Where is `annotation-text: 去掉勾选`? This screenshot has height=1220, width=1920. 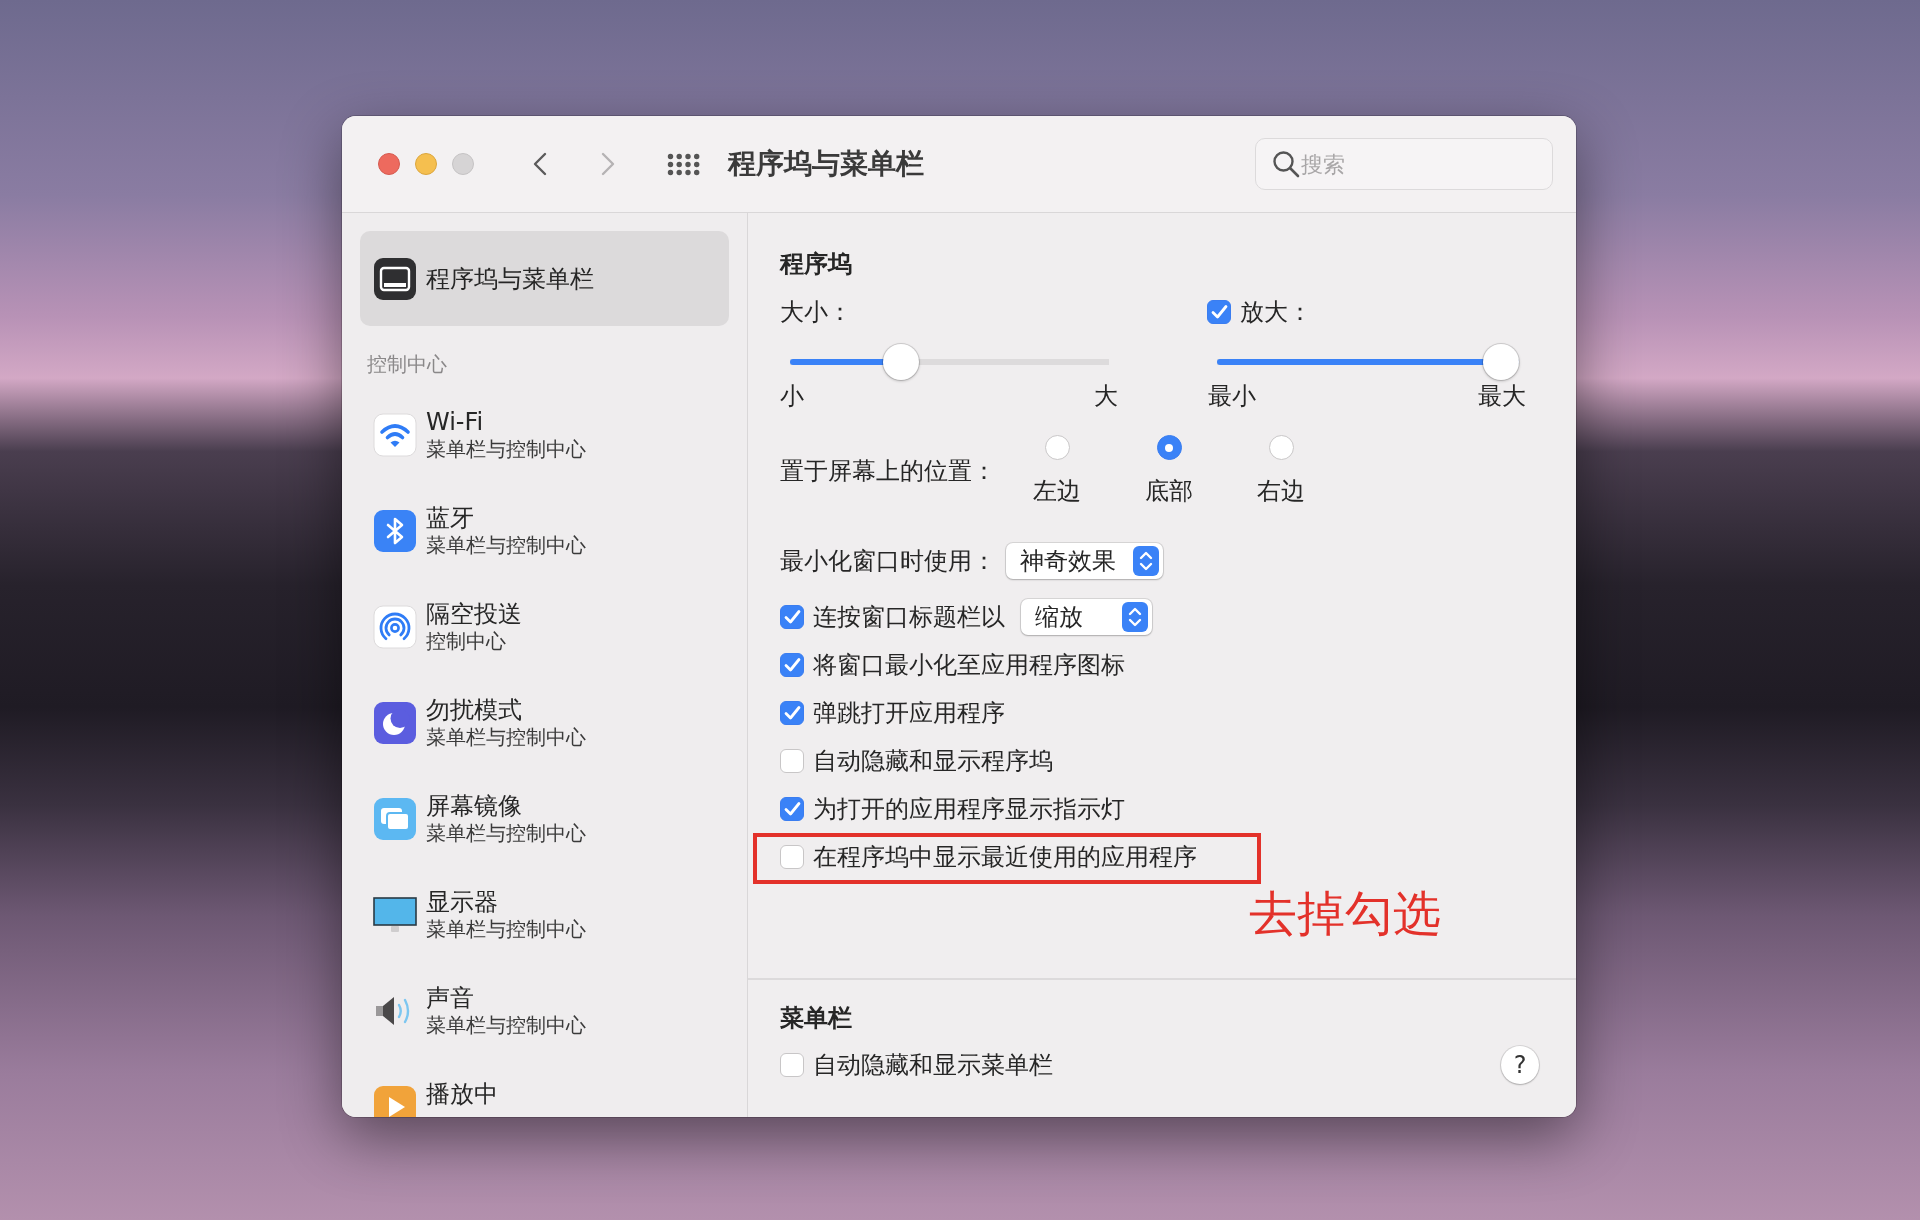
annotation-text: 去掉勾选 is located at coordinates (1345, 913).